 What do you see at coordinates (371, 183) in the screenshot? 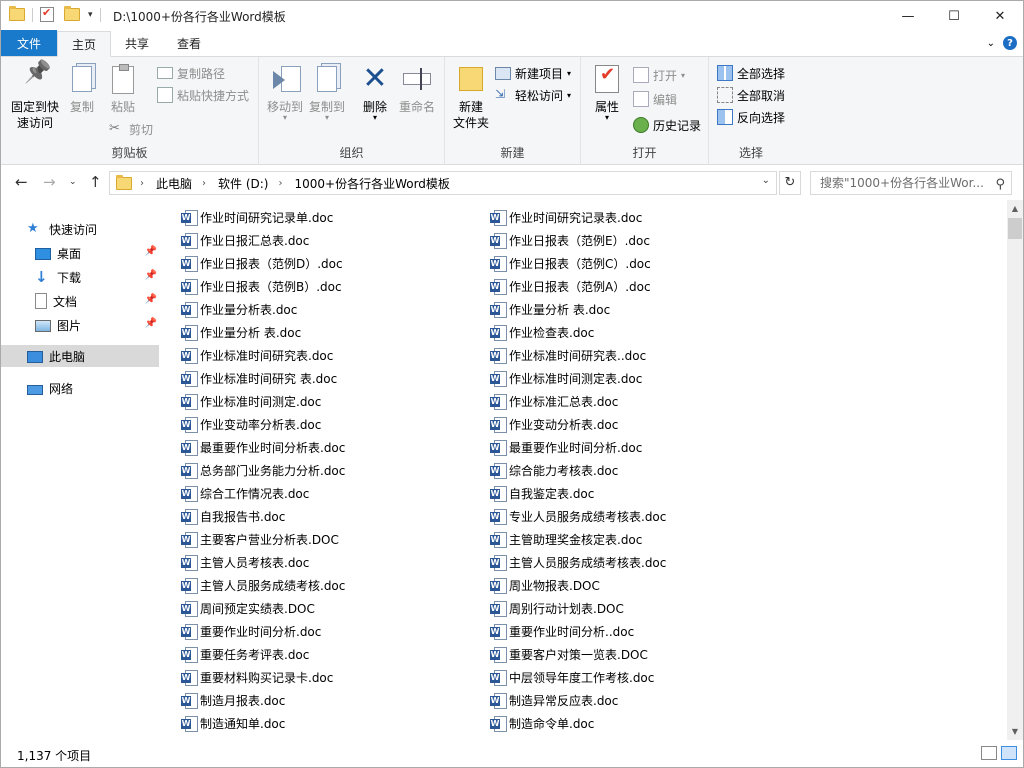
I see `breadcrumb-folder: 1000+份各行各业Word模板` at bounding box center [371, 183].